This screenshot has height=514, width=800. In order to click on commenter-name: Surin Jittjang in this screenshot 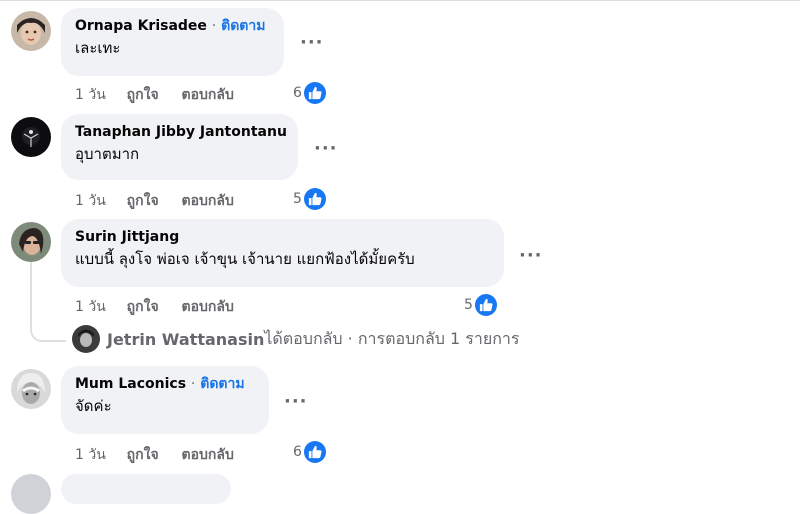, I will do `click(127, 237)`.